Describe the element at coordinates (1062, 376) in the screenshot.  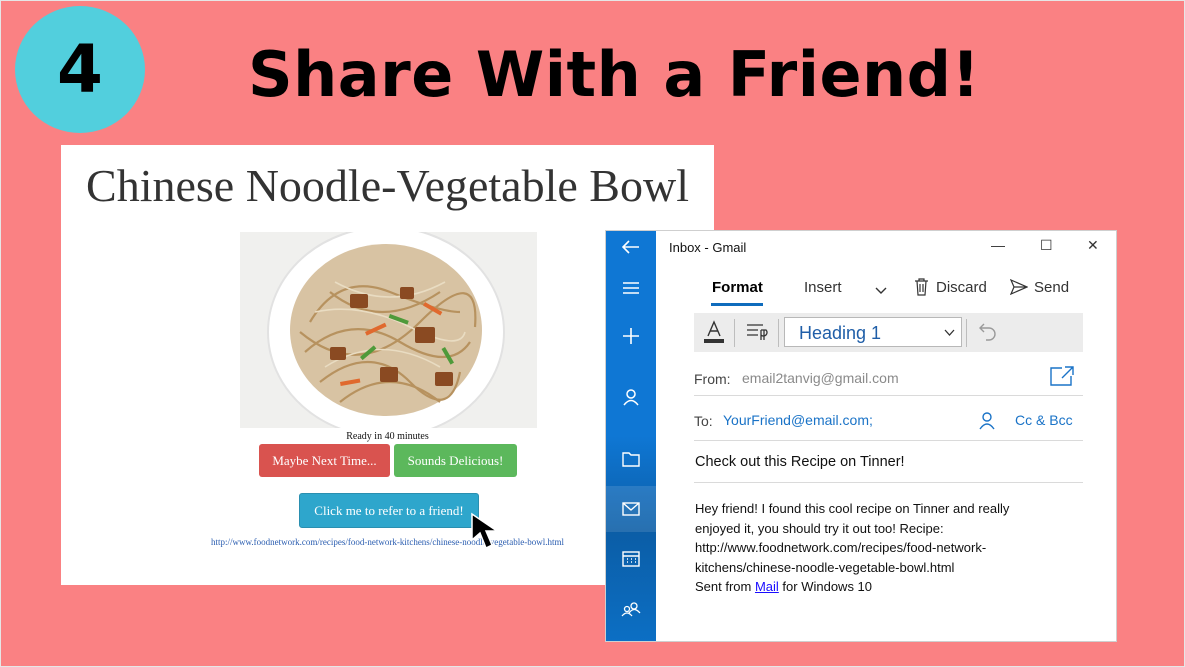
I see `popout-icon` at that location.